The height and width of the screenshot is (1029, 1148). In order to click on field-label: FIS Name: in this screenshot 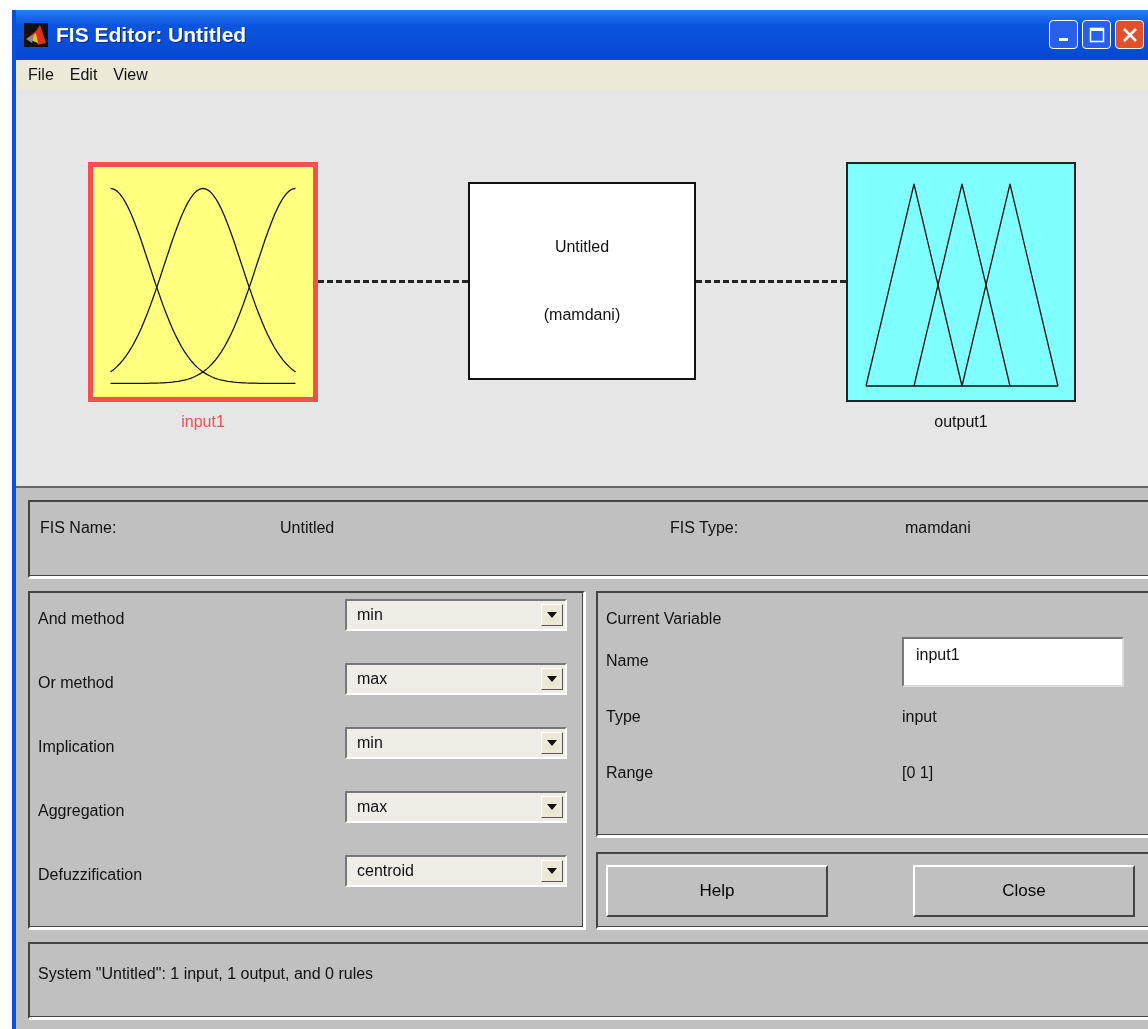, I will do `click(79, 528)`.